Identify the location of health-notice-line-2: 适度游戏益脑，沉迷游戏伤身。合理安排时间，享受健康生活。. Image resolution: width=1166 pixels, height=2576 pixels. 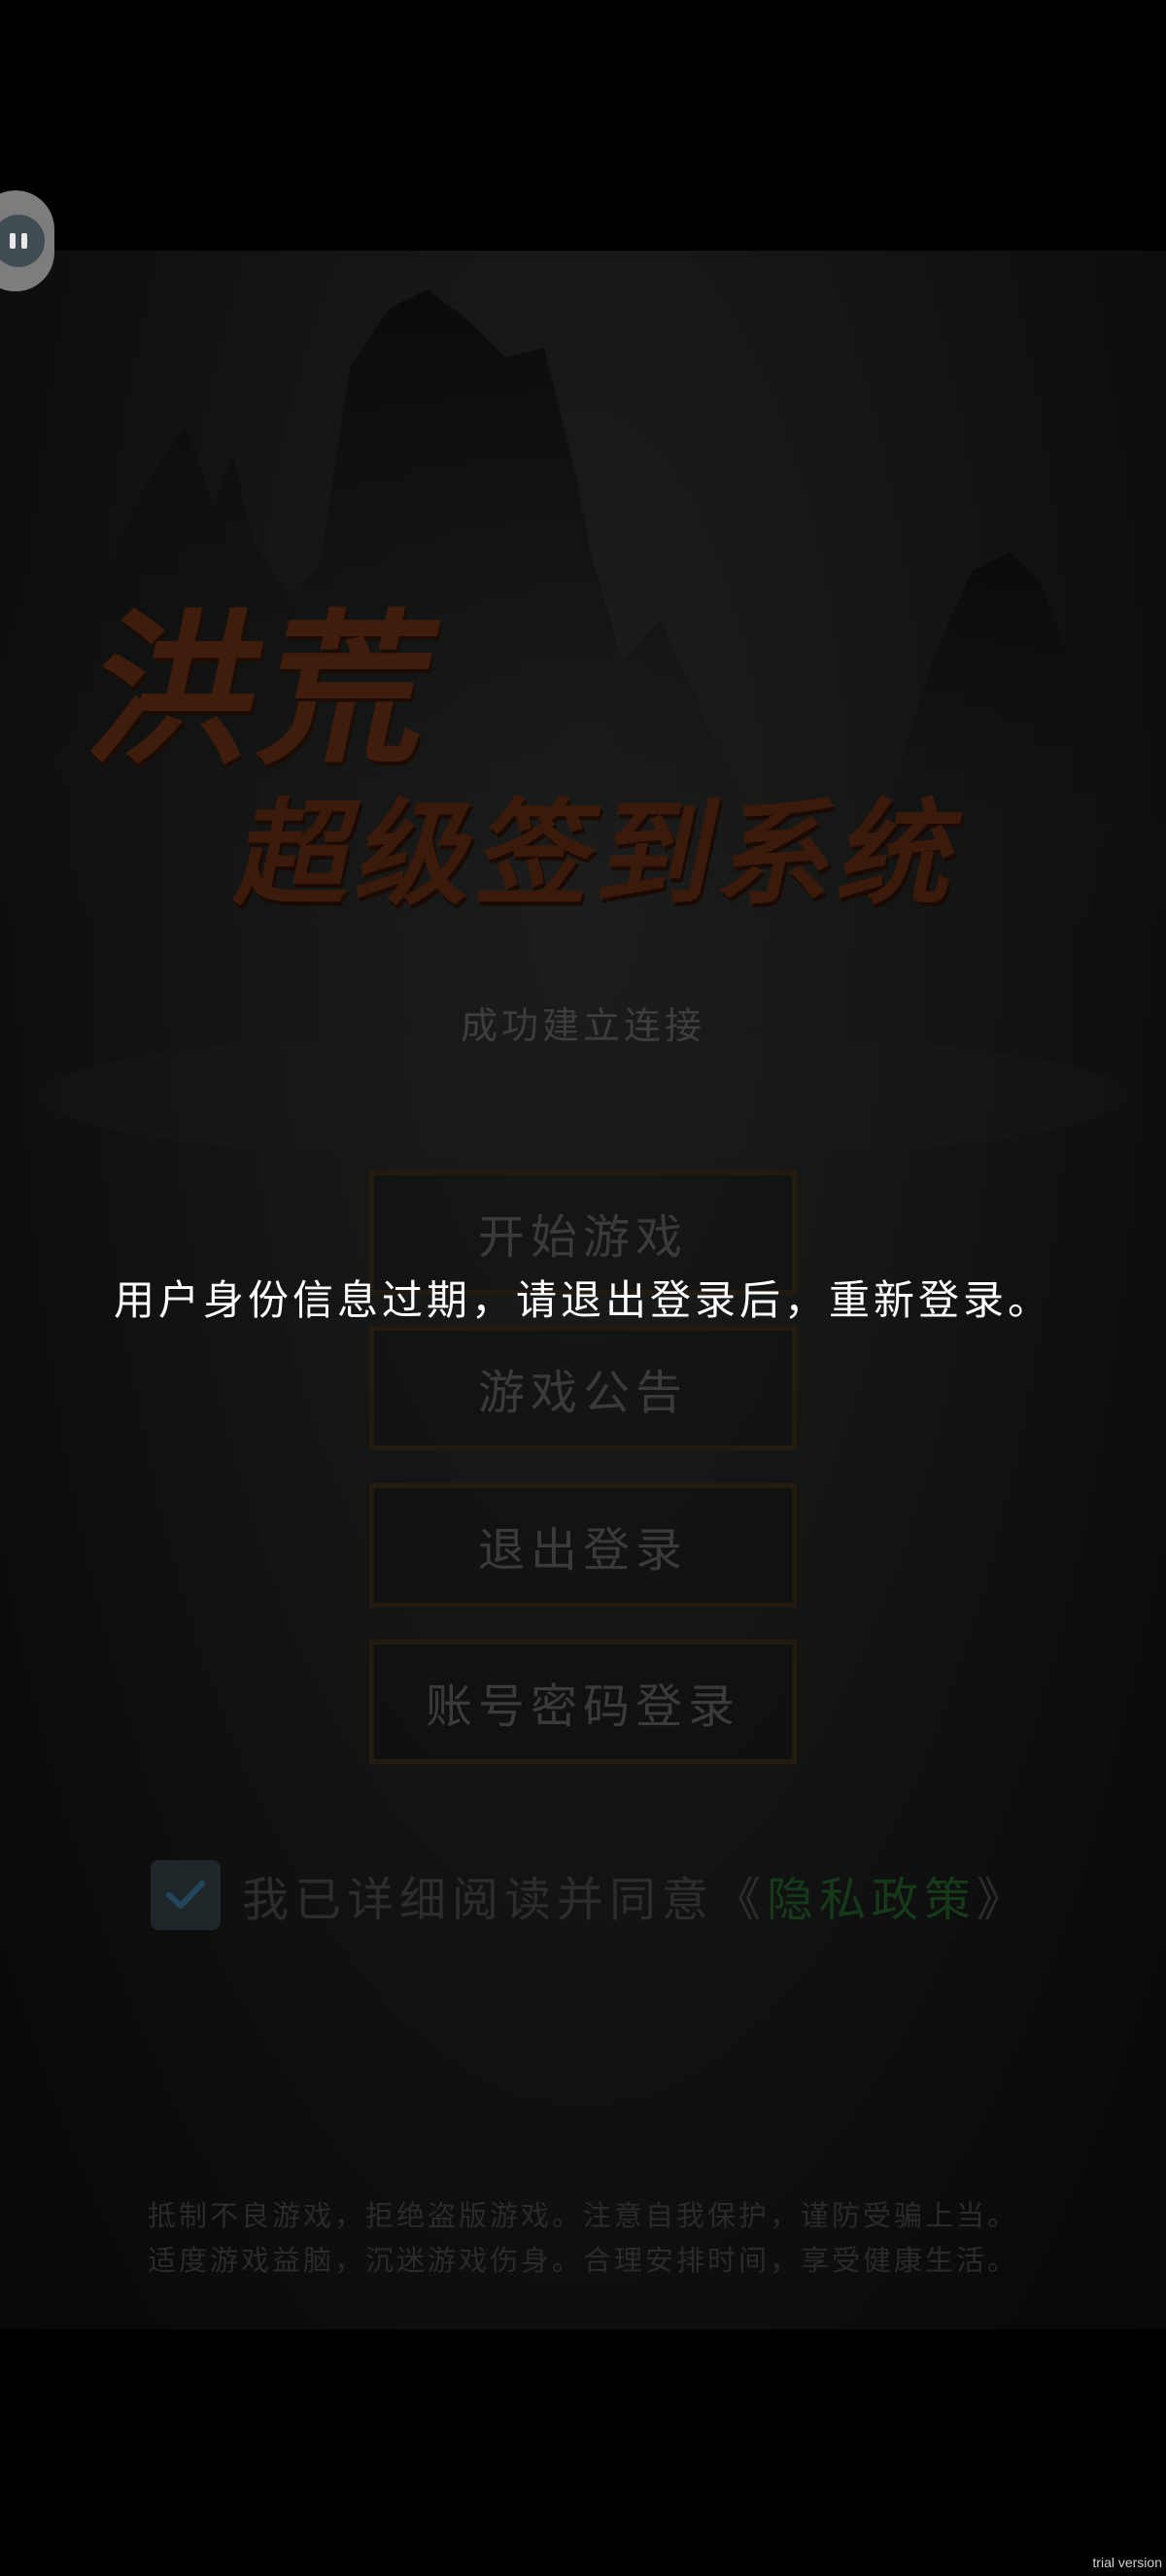
(582, 2260).